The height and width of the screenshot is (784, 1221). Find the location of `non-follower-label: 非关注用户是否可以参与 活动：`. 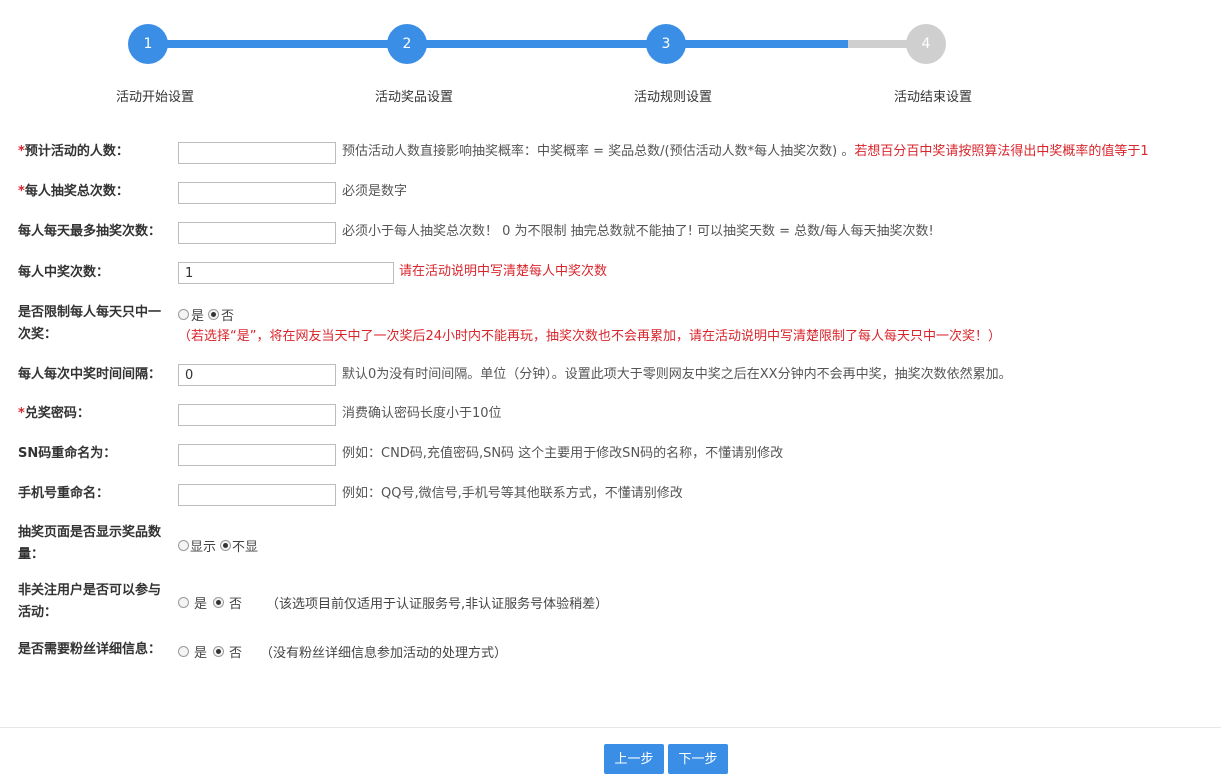

non-follower-label: 非关注用户是否可以参与 活动： is located at coordinates (97, 602).